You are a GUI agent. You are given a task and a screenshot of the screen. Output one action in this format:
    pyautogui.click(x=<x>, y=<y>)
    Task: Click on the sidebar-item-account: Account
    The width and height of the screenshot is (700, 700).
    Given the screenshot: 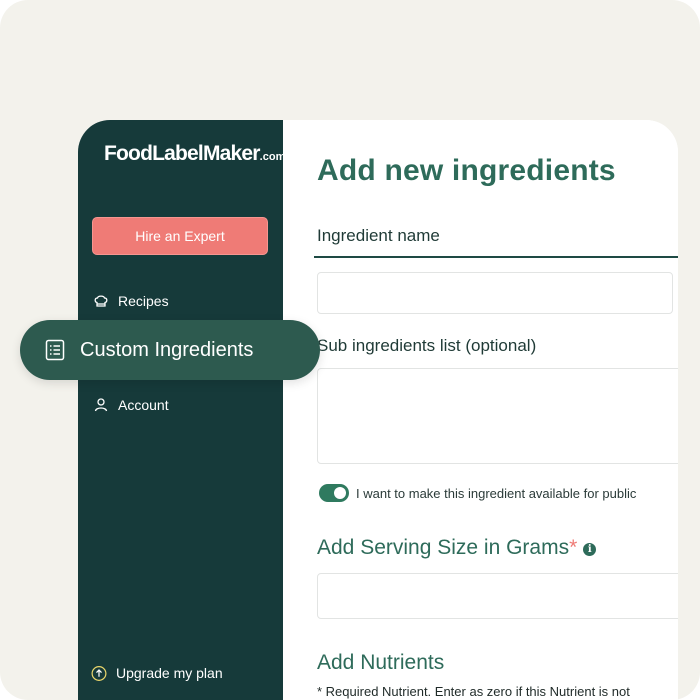 What is the action you would take?
    pyautogui.click(x=131, y=405)
    